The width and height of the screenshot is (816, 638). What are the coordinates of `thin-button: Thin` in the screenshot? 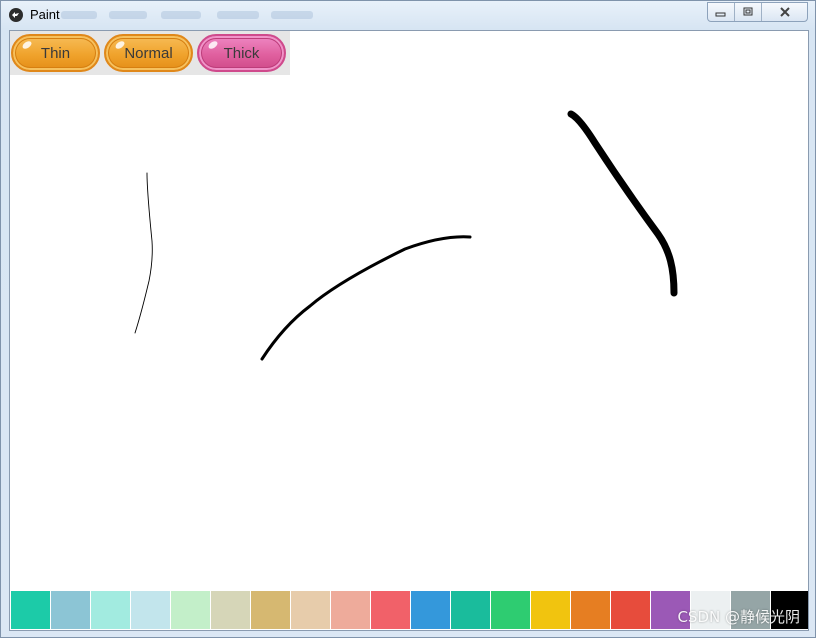 It's located at (55, 53).